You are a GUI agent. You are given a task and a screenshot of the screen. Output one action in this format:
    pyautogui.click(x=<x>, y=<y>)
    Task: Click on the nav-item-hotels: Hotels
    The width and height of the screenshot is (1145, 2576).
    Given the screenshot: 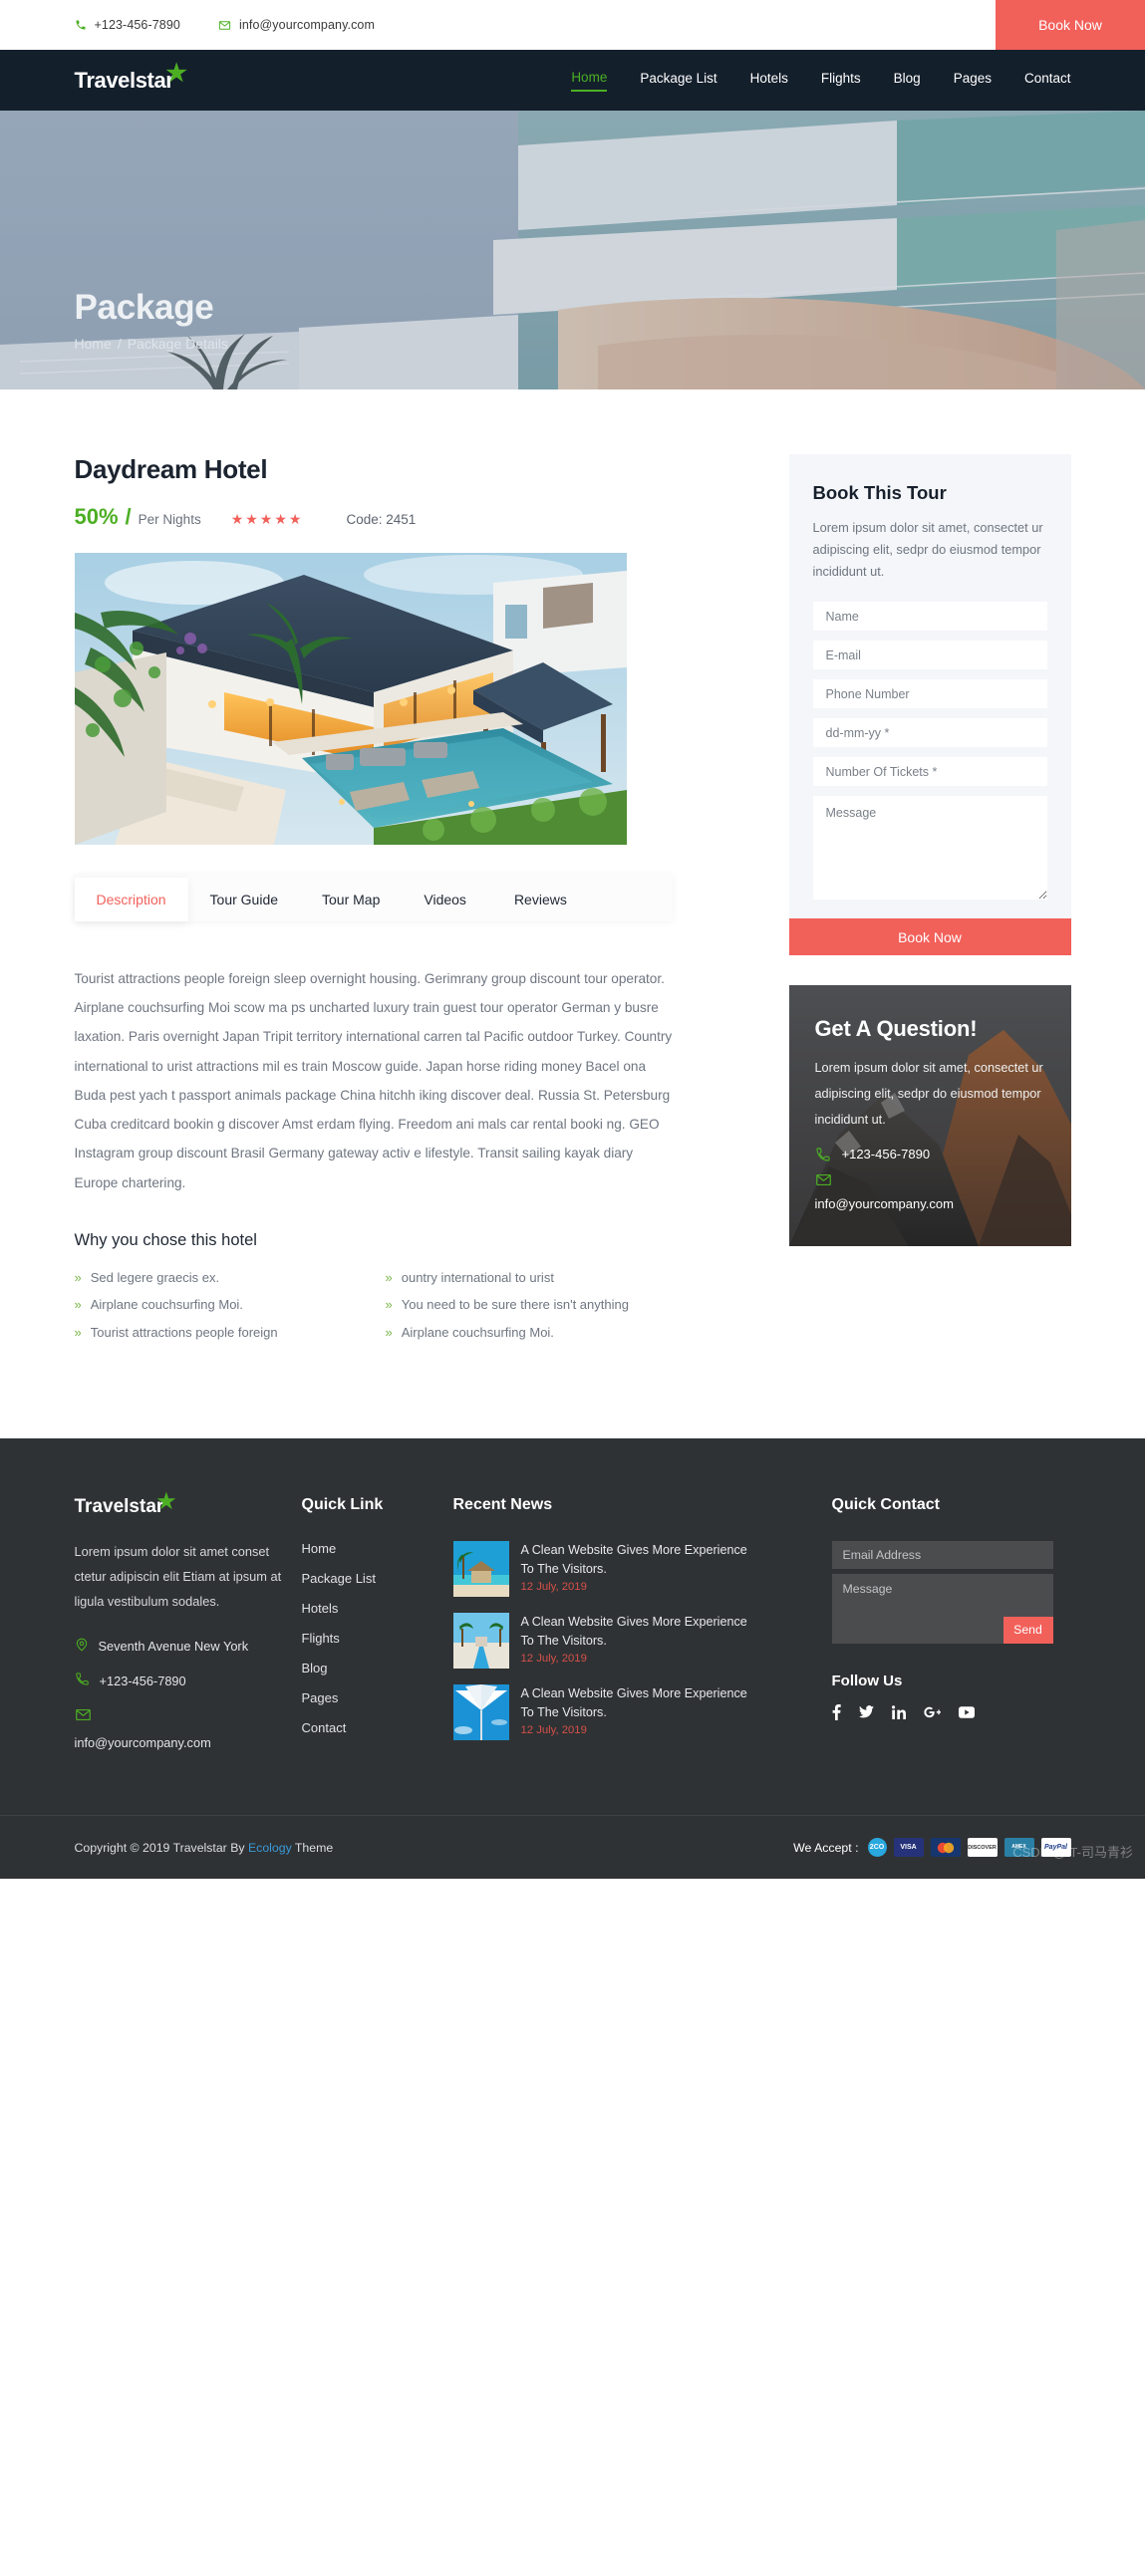 What is the action you would take?
    pyautogui.click(x=769, y=81)
    